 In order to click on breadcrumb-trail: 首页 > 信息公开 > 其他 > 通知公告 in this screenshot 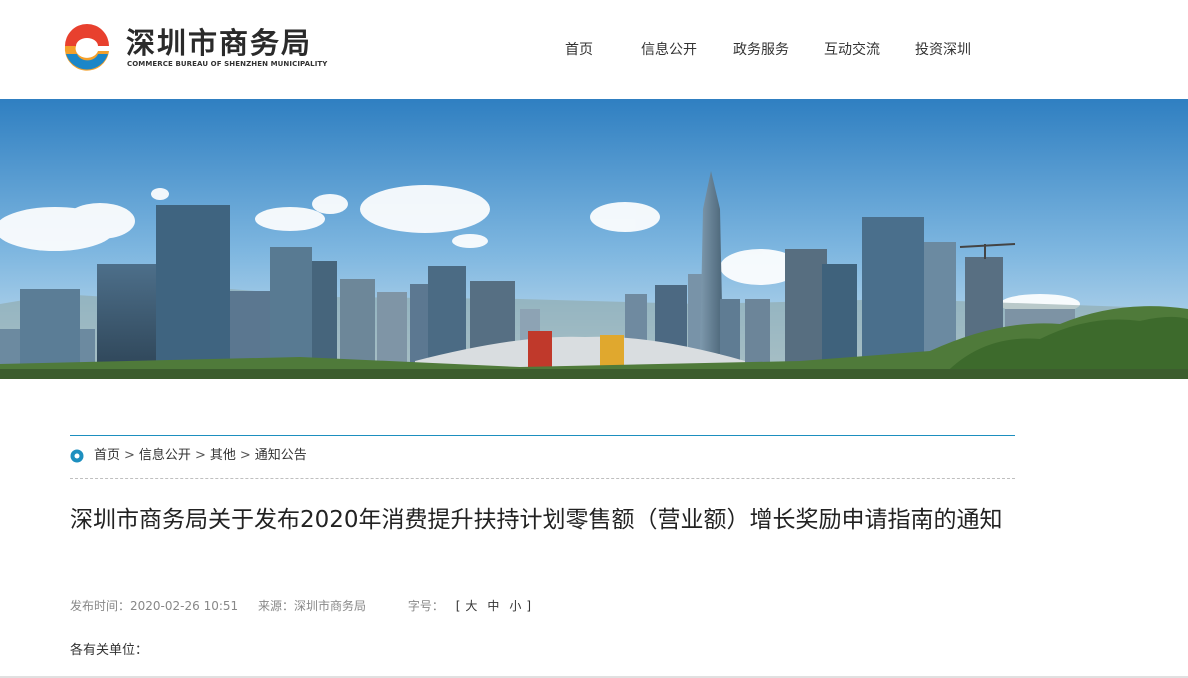, I will do `click(200, 456)`.